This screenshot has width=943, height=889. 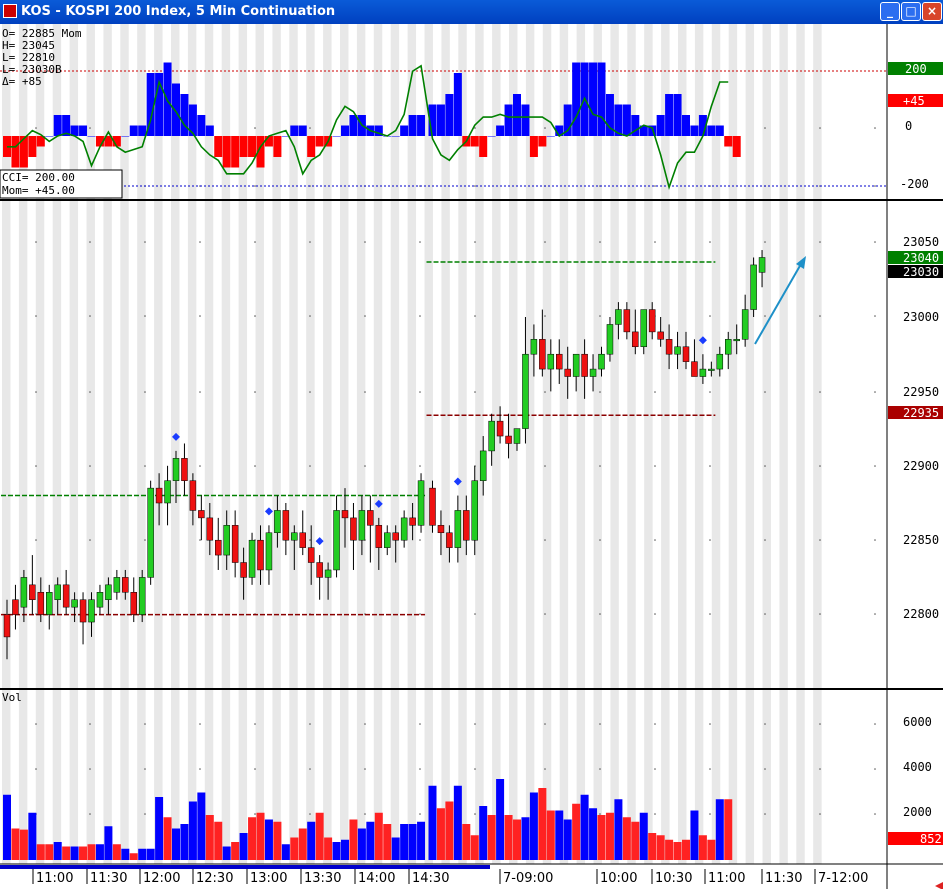 I want to click on minimize-button: _, so click(x=890, y=11).